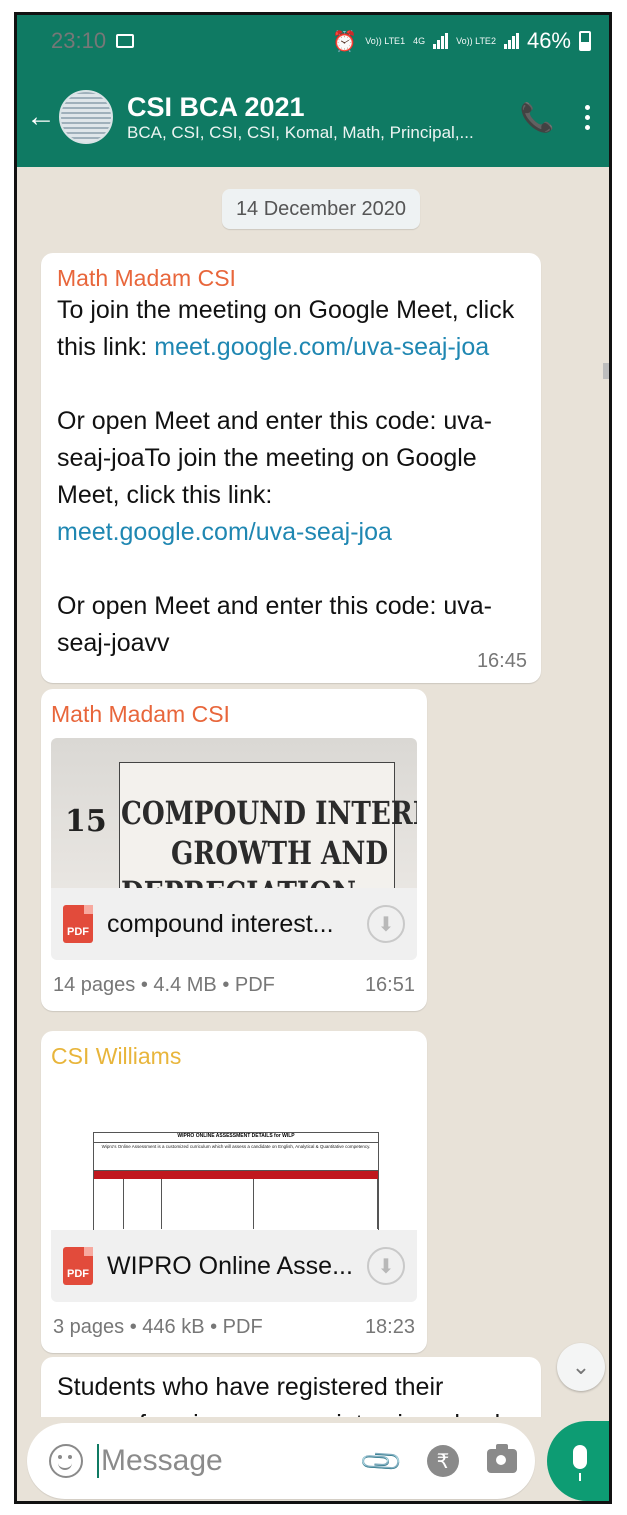  What do you see at coordinates (587, 117) in the screenshot?
I see `more-options-icon` at bounding box center [587, 117].